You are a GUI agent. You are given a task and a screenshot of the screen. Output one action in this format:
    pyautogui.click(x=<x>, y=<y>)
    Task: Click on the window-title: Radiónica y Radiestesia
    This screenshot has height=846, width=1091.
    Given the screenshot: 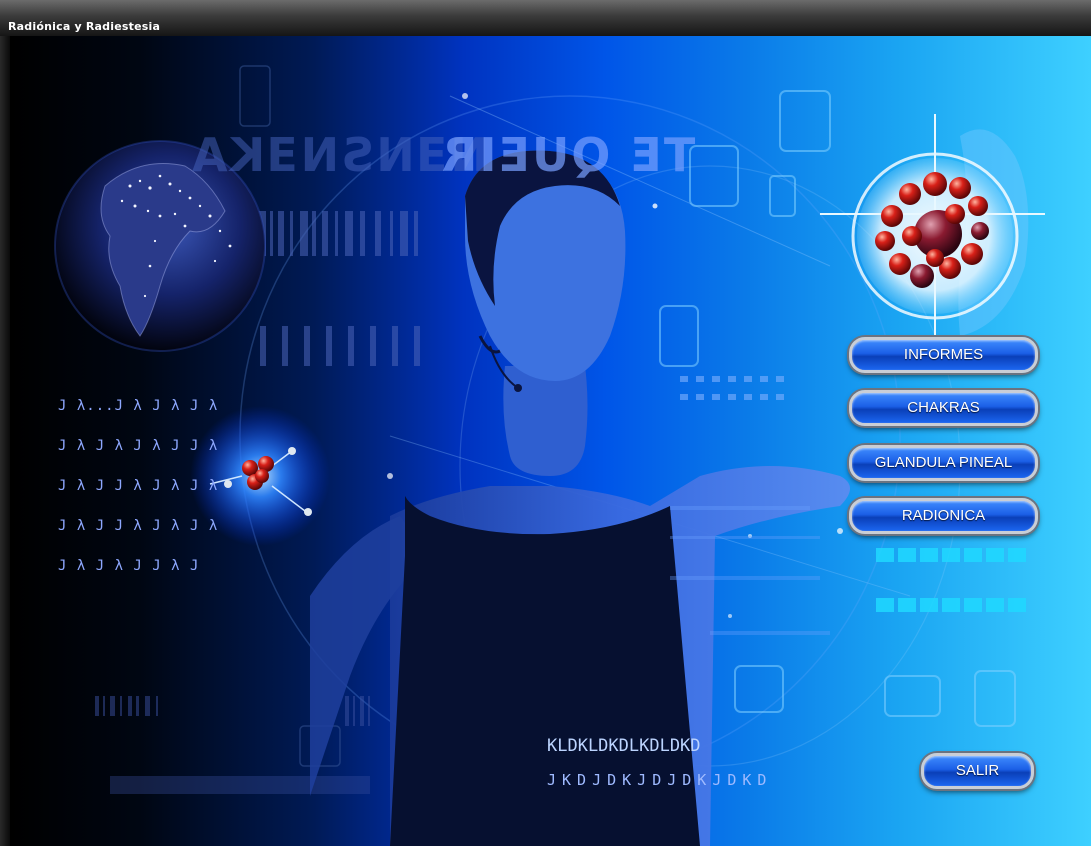 What is the action you would take?
    pyautogui.click(x=84, y=26)
    